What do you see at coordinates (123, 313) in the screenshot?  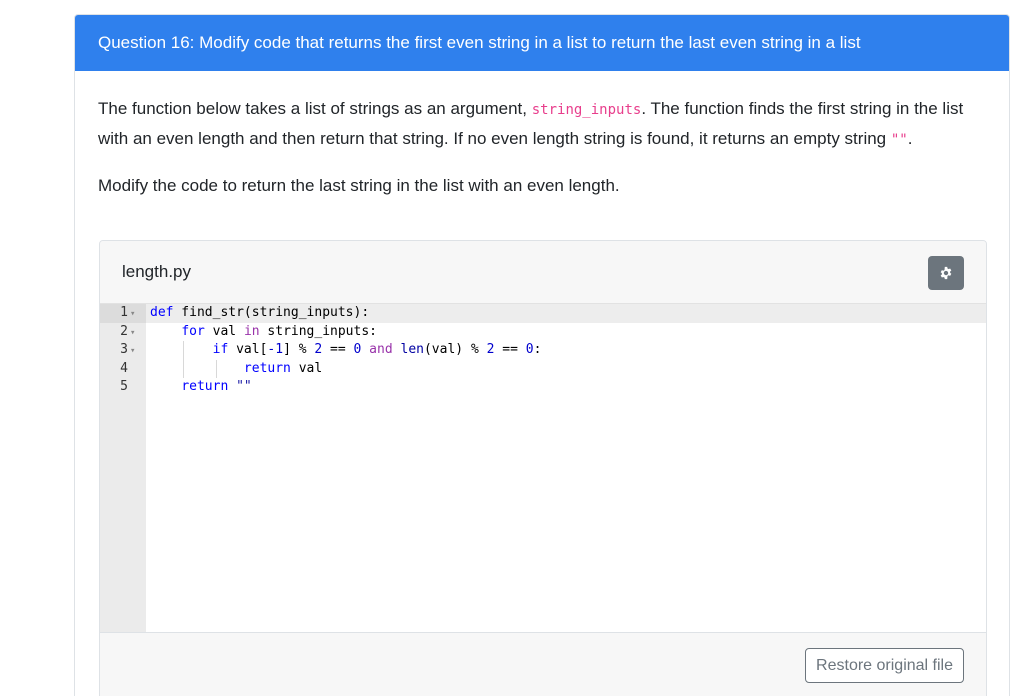 I see `line-number: 1 ▾` at bounding box center [123, 313].